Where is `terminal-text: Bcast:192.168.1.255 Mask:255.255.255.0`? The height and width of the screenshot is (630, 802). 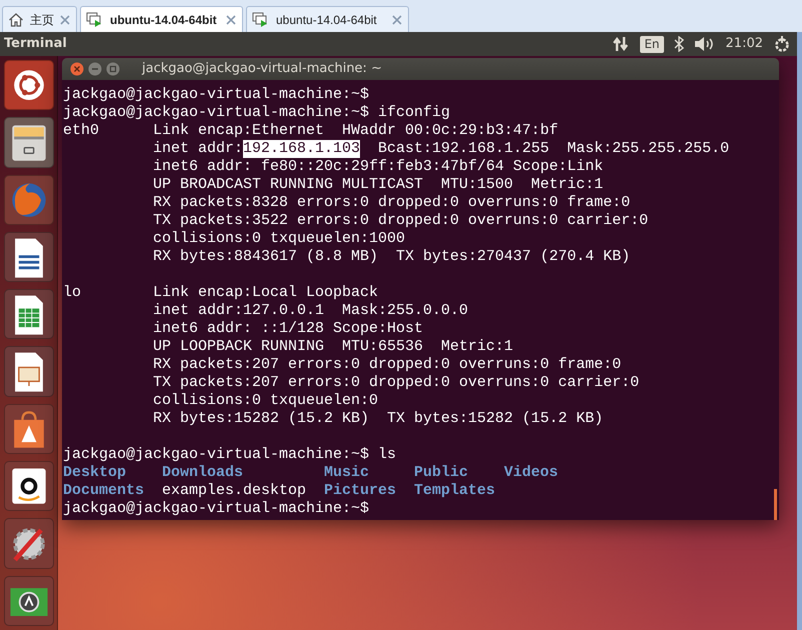
terminal-text: Bcast:192.168.1.255 Mask:255.255.255.0 is located at coordinates (553, 149).